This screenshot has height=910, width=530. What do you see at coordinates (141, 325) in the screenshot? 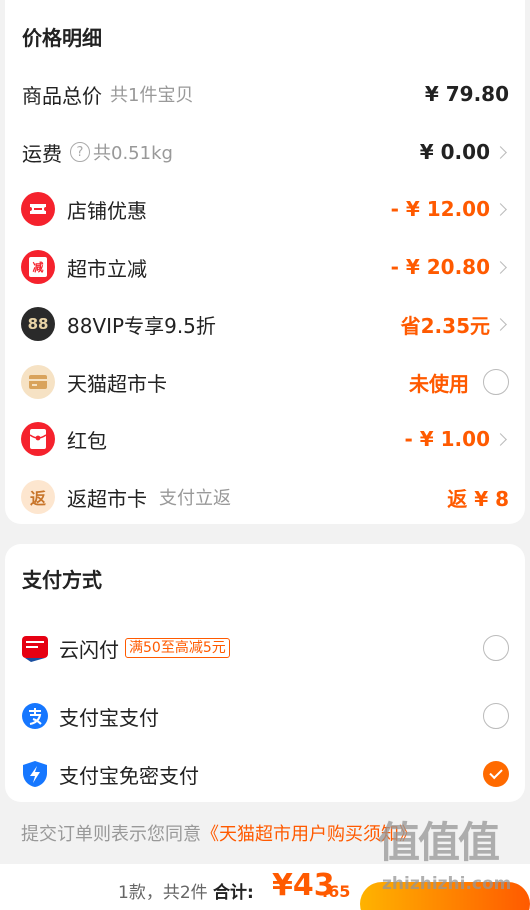
I see `vip-label: 88VIP专享9.5折` at bounding box center [141, 325].